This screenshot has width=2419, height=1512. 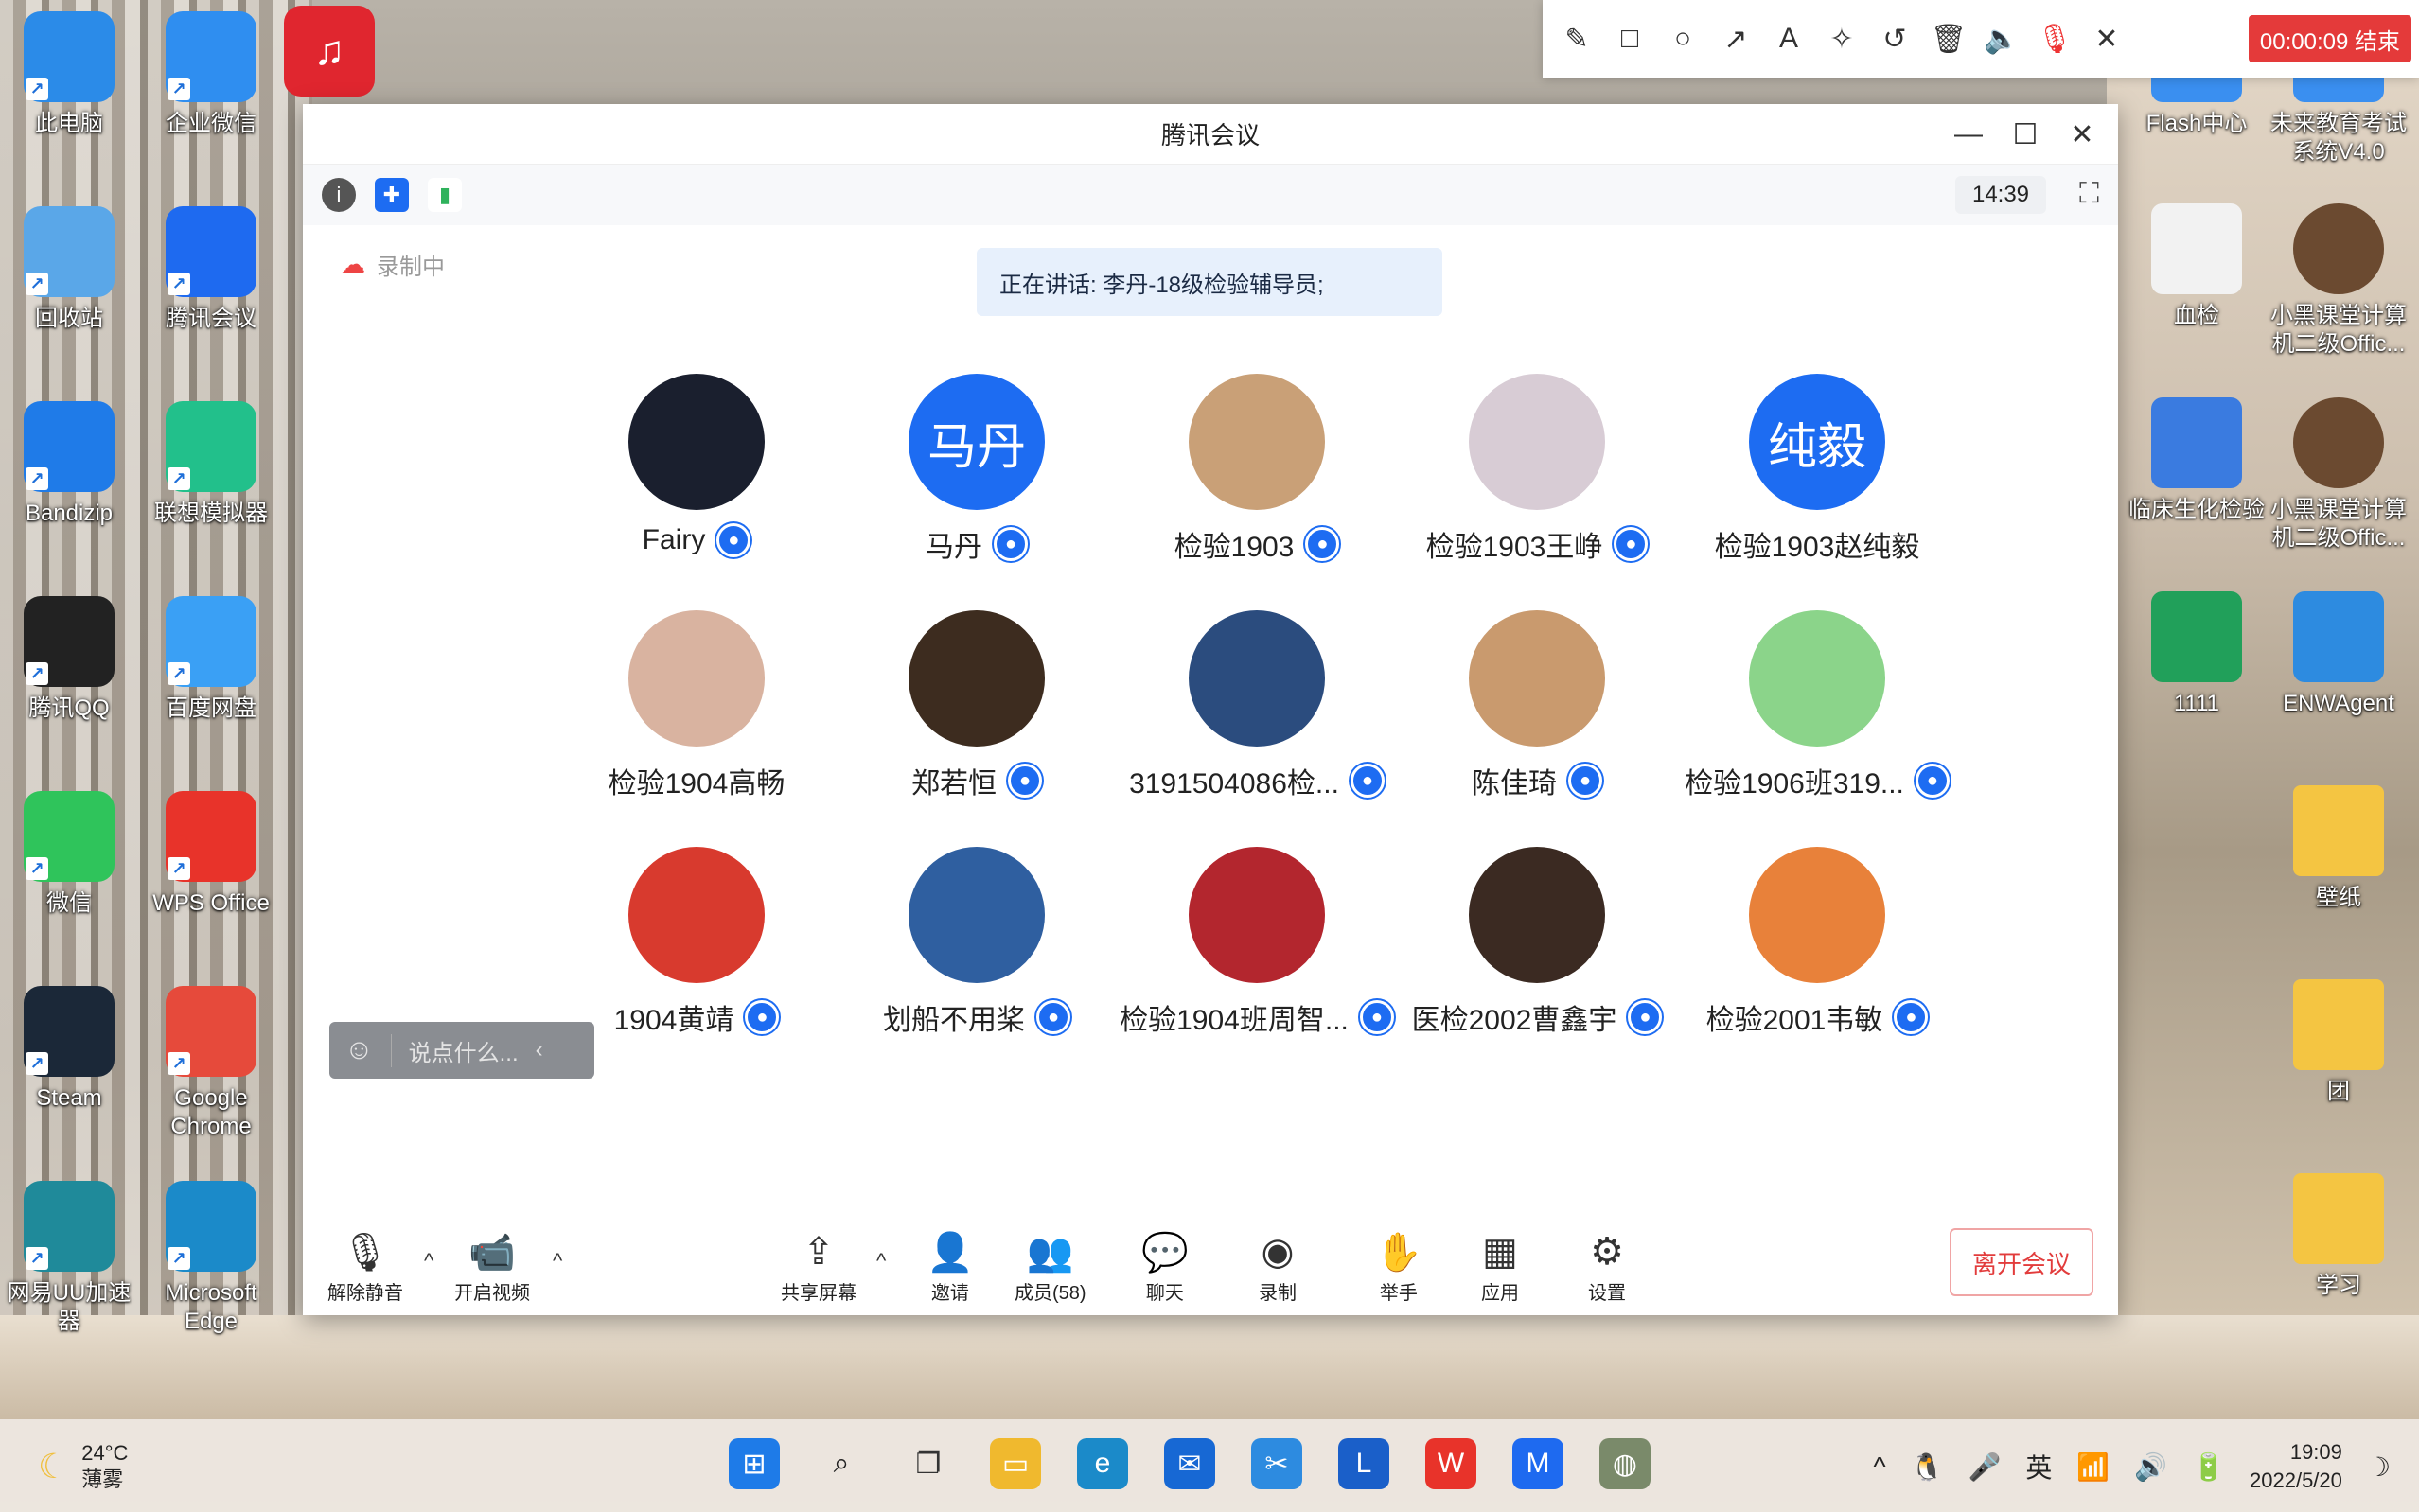 I want to click on desktop-icon-2: ↗ 回收站, so click(x=70, y=270).